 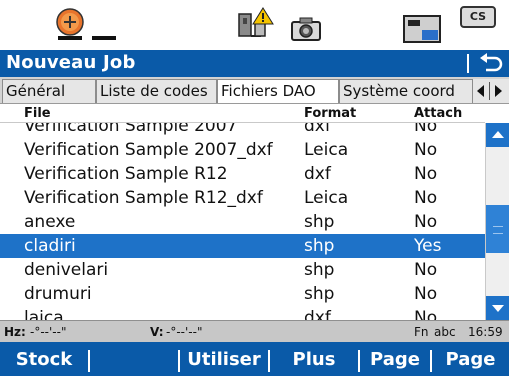 I want to click on instrument-warning-icon, so click(x=255, y=24).